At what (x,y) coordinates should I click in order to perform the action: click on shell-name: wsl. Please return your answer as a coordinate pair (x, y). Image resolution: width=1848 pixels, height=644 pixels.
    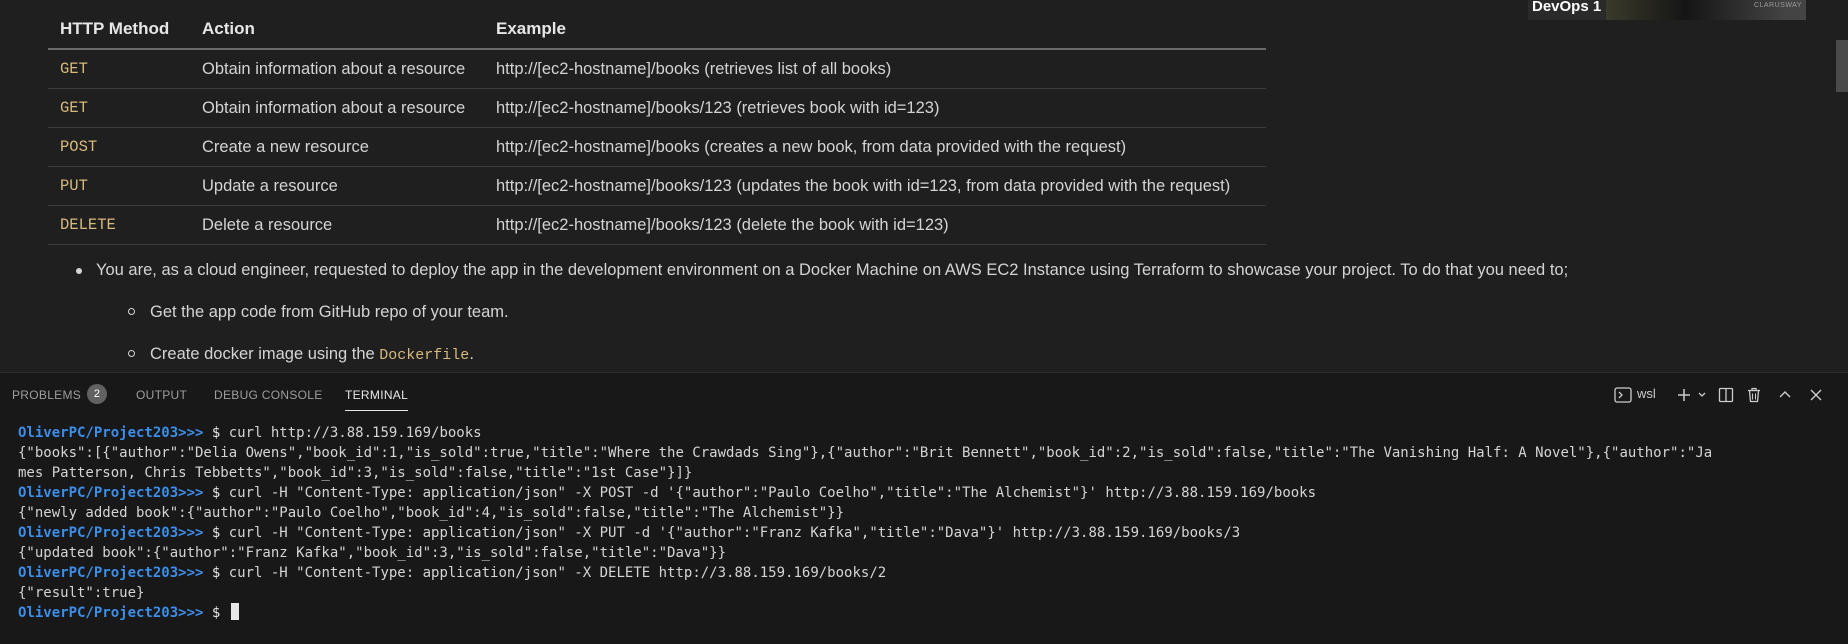
    Looking at the image, I should click on (1646, 393).